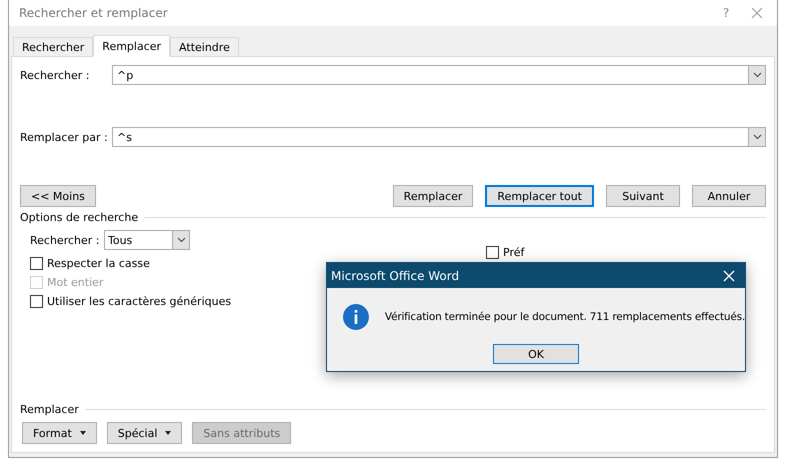  Describe the element at coordinates (53, 47) in the screenshot. I see `tab: Rechercher` at that location.